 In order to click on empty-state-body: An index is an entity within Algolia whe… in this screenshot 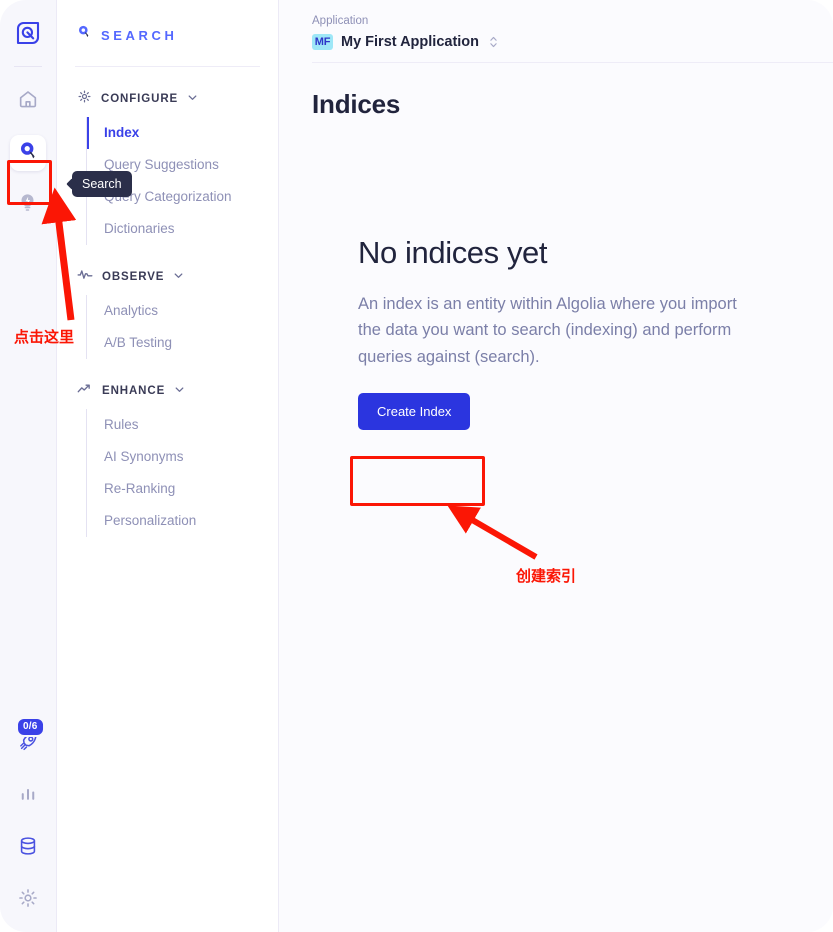, I will do `click(547, 330)`.